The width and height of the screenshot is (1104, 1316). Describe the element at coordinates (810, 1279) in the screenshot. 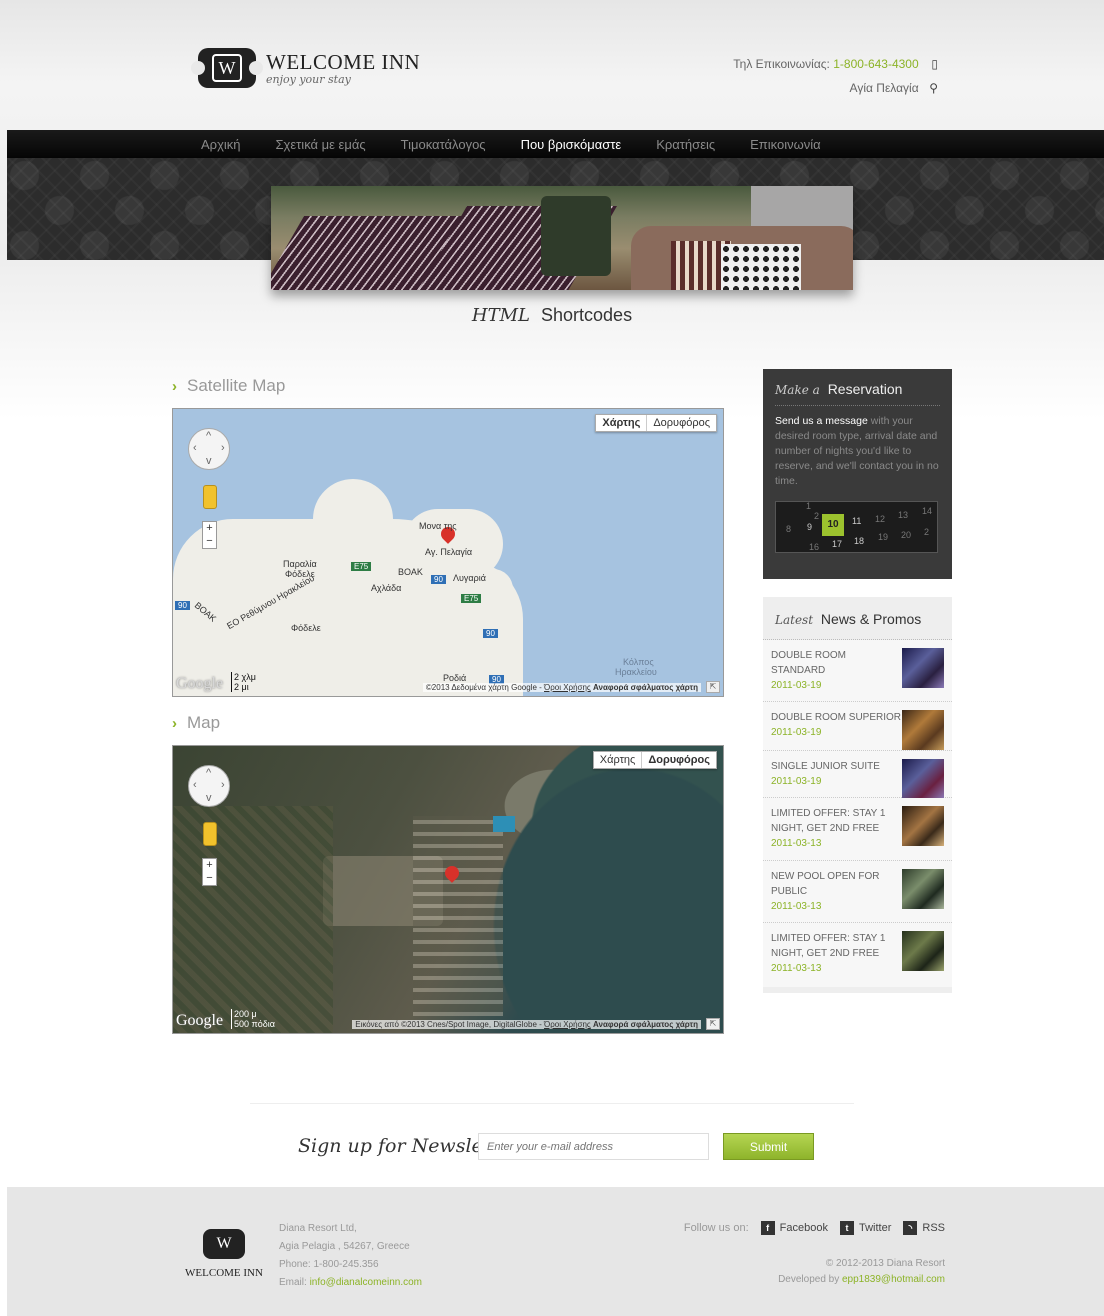

I see `developed-label: Developed by` at that location.